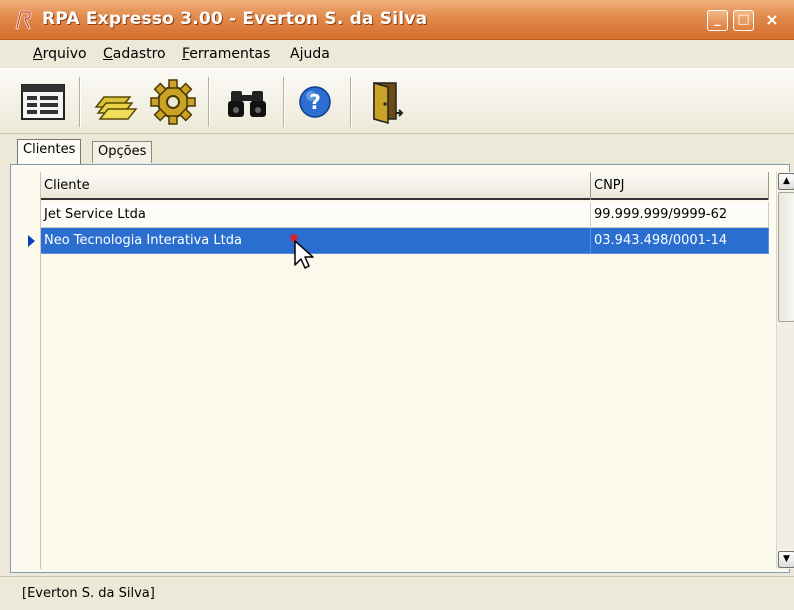  I want to click on column-header-cliente: Cliente, so click(316, 186).